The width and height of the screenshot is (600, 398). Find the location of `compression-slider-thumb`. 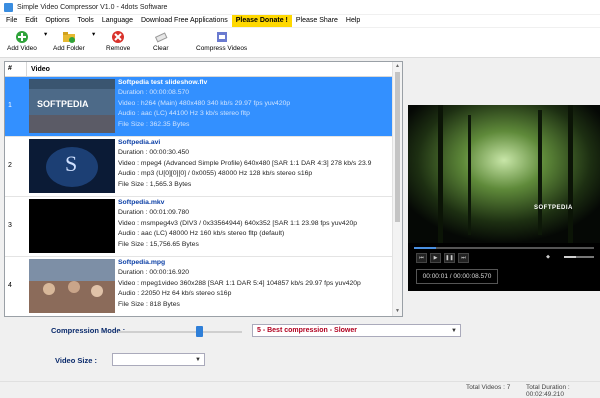

compression-slider-thumb is located at coordinates (199, 331).